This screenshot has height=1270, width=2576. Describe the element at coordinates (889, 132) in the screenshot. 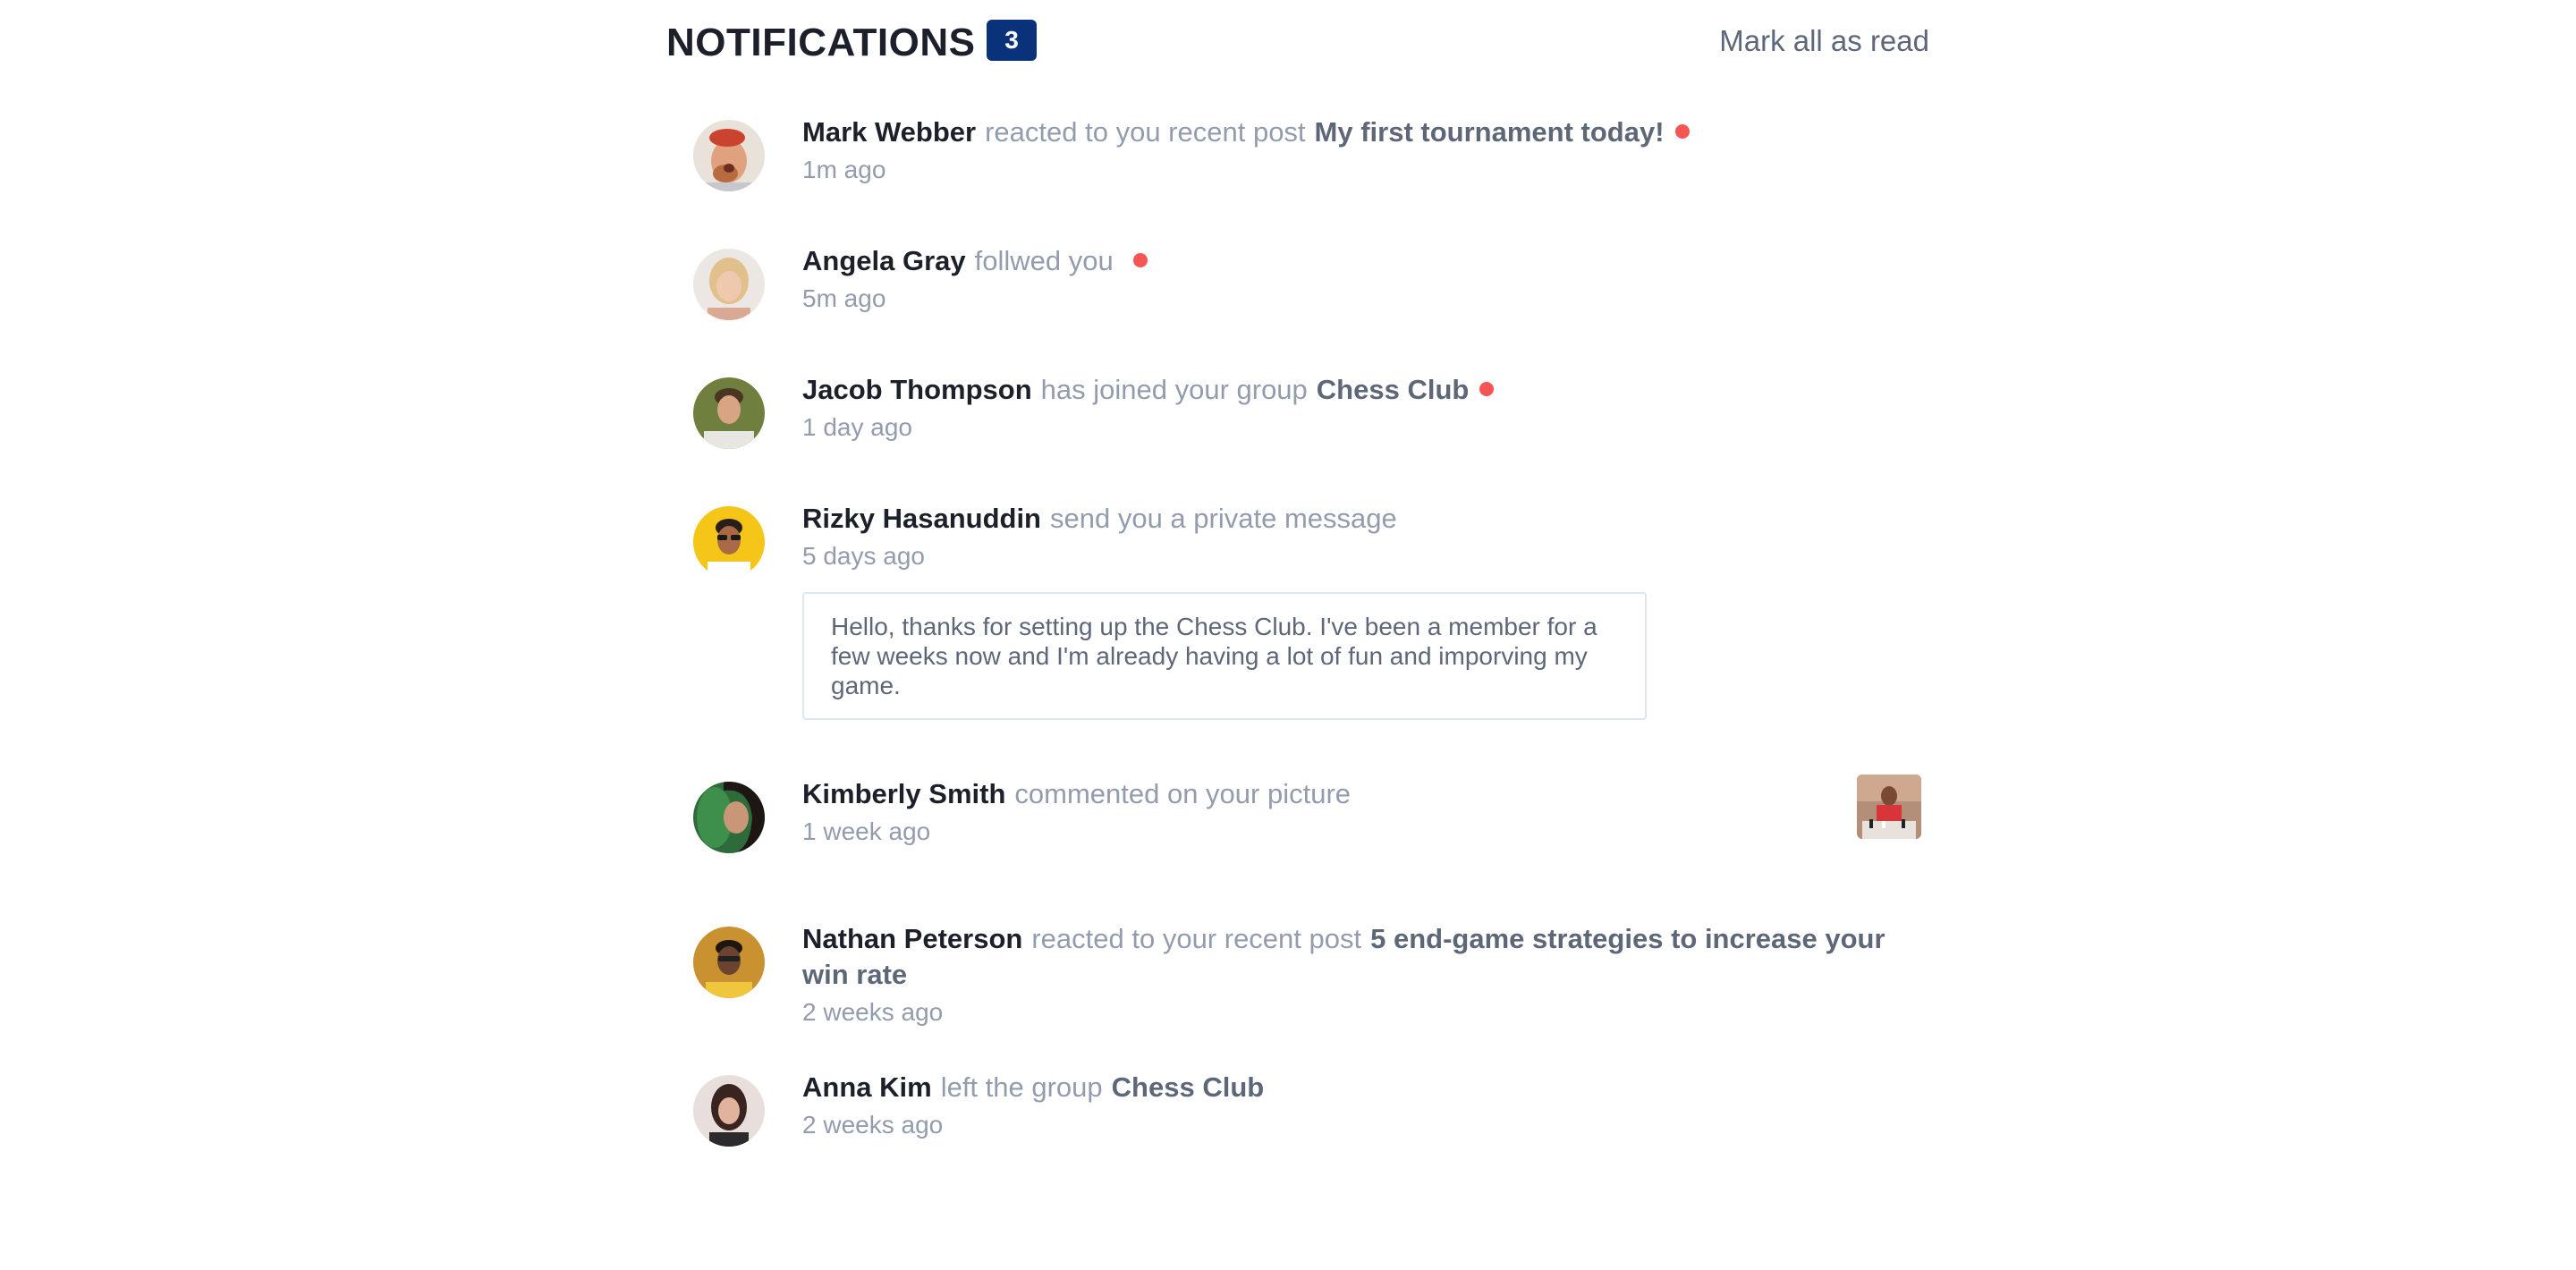

I see `sender-name: Mark Webber` at that location.